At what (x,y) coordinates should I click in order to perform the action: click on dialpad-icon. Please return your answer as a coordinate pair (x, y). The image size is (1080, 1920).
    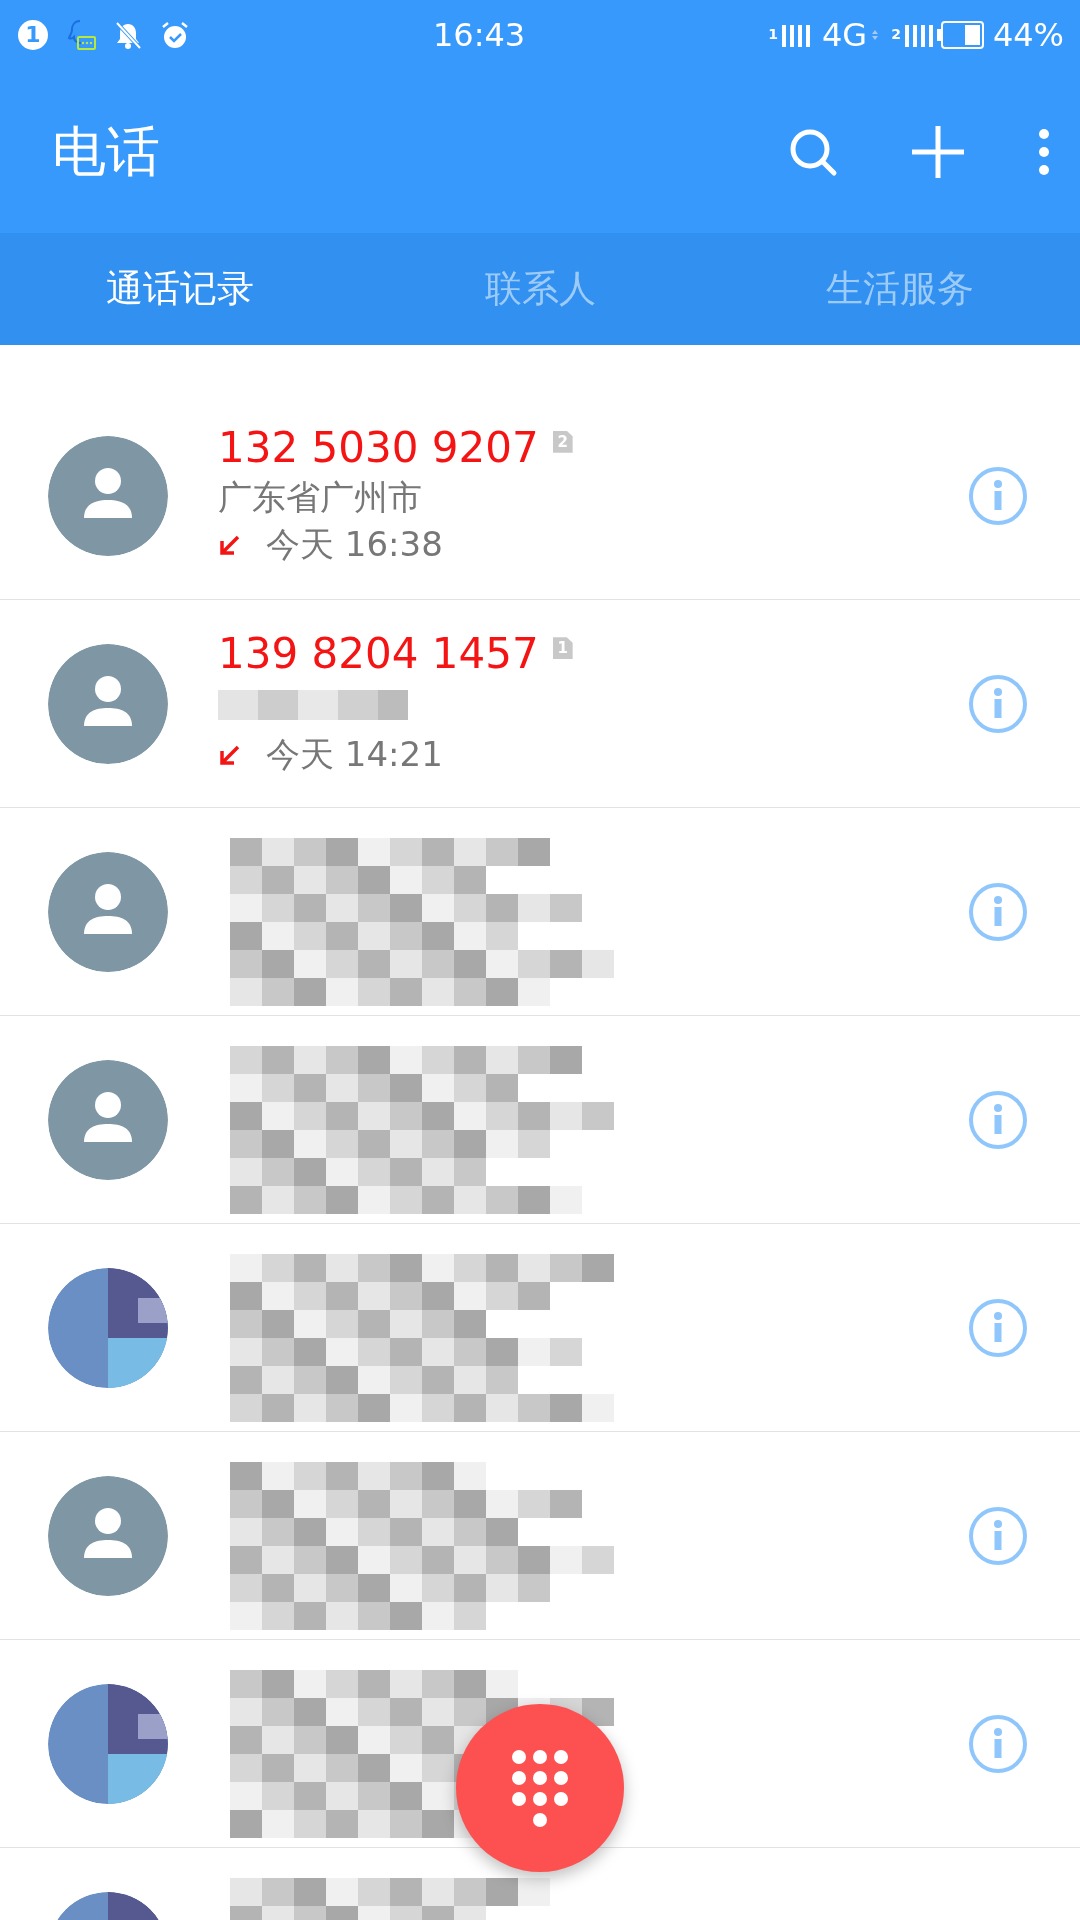
    Looking at the image, I should click on (540, 1788).